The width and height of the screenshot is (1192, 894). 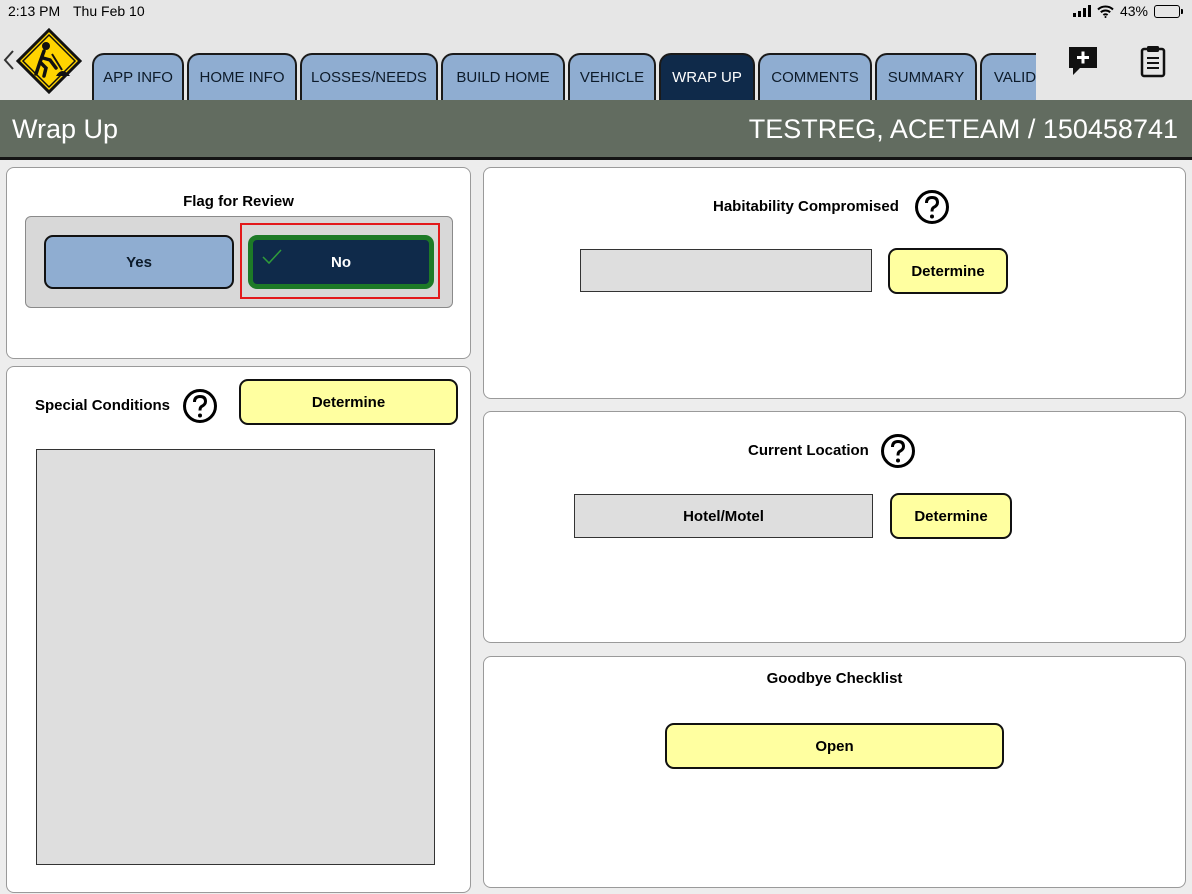 I want to click on status-indicators: 43%, so click(x=1127, y=11).